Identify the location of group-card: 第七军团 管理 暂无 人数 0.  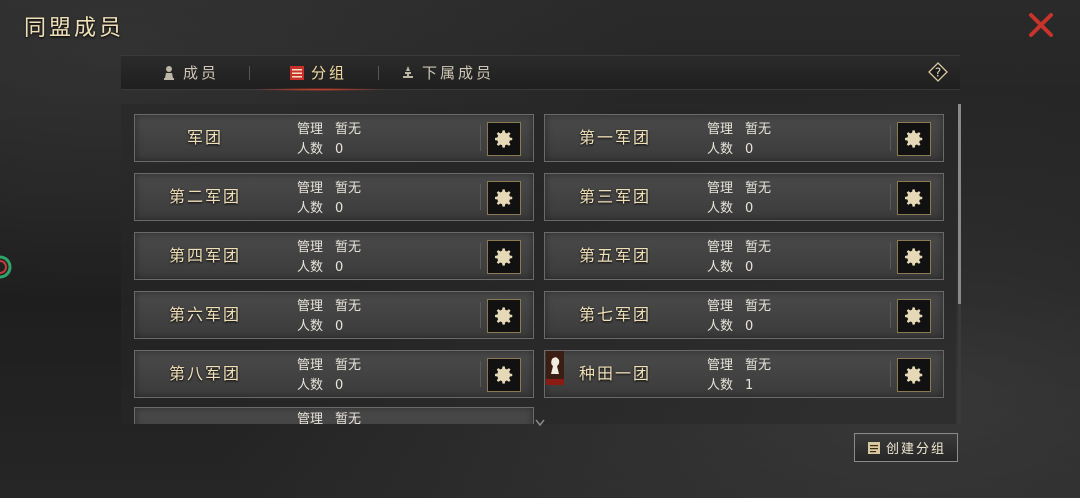
(744, 315).